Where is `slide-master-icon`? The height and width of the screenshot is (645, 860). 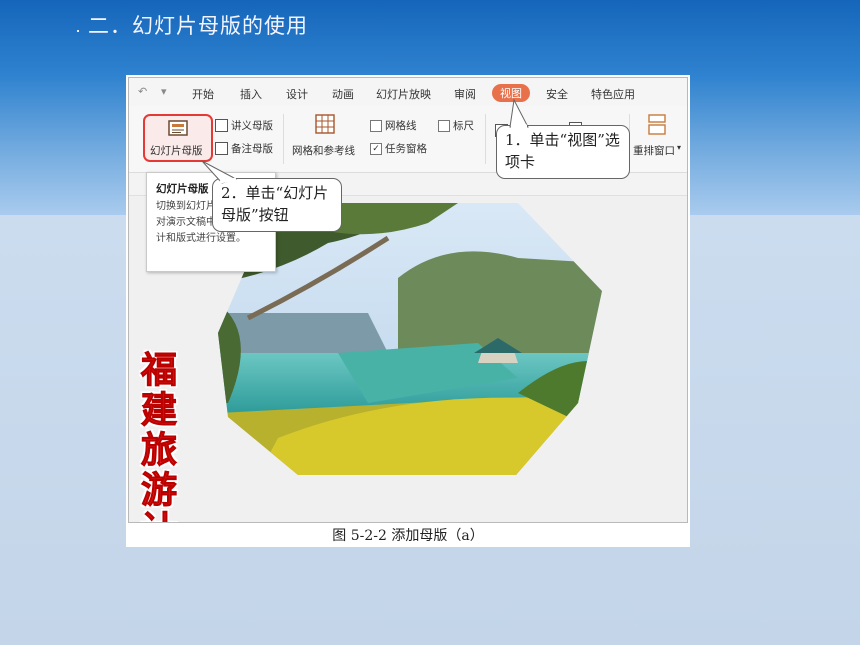
slide-master-icon is located at coordinates (178, 128).